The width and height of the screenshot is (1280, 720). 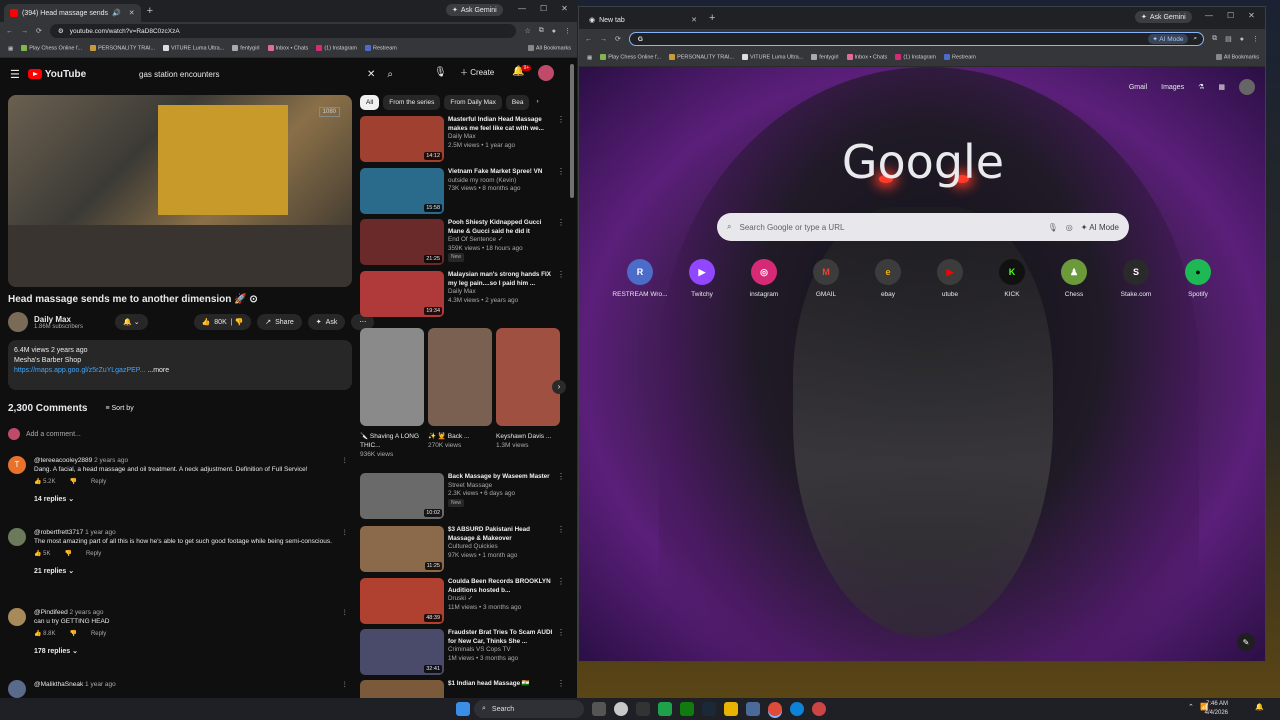 I want to click on like-button: 👍 80K | 👎, so click(x=222, y=322).